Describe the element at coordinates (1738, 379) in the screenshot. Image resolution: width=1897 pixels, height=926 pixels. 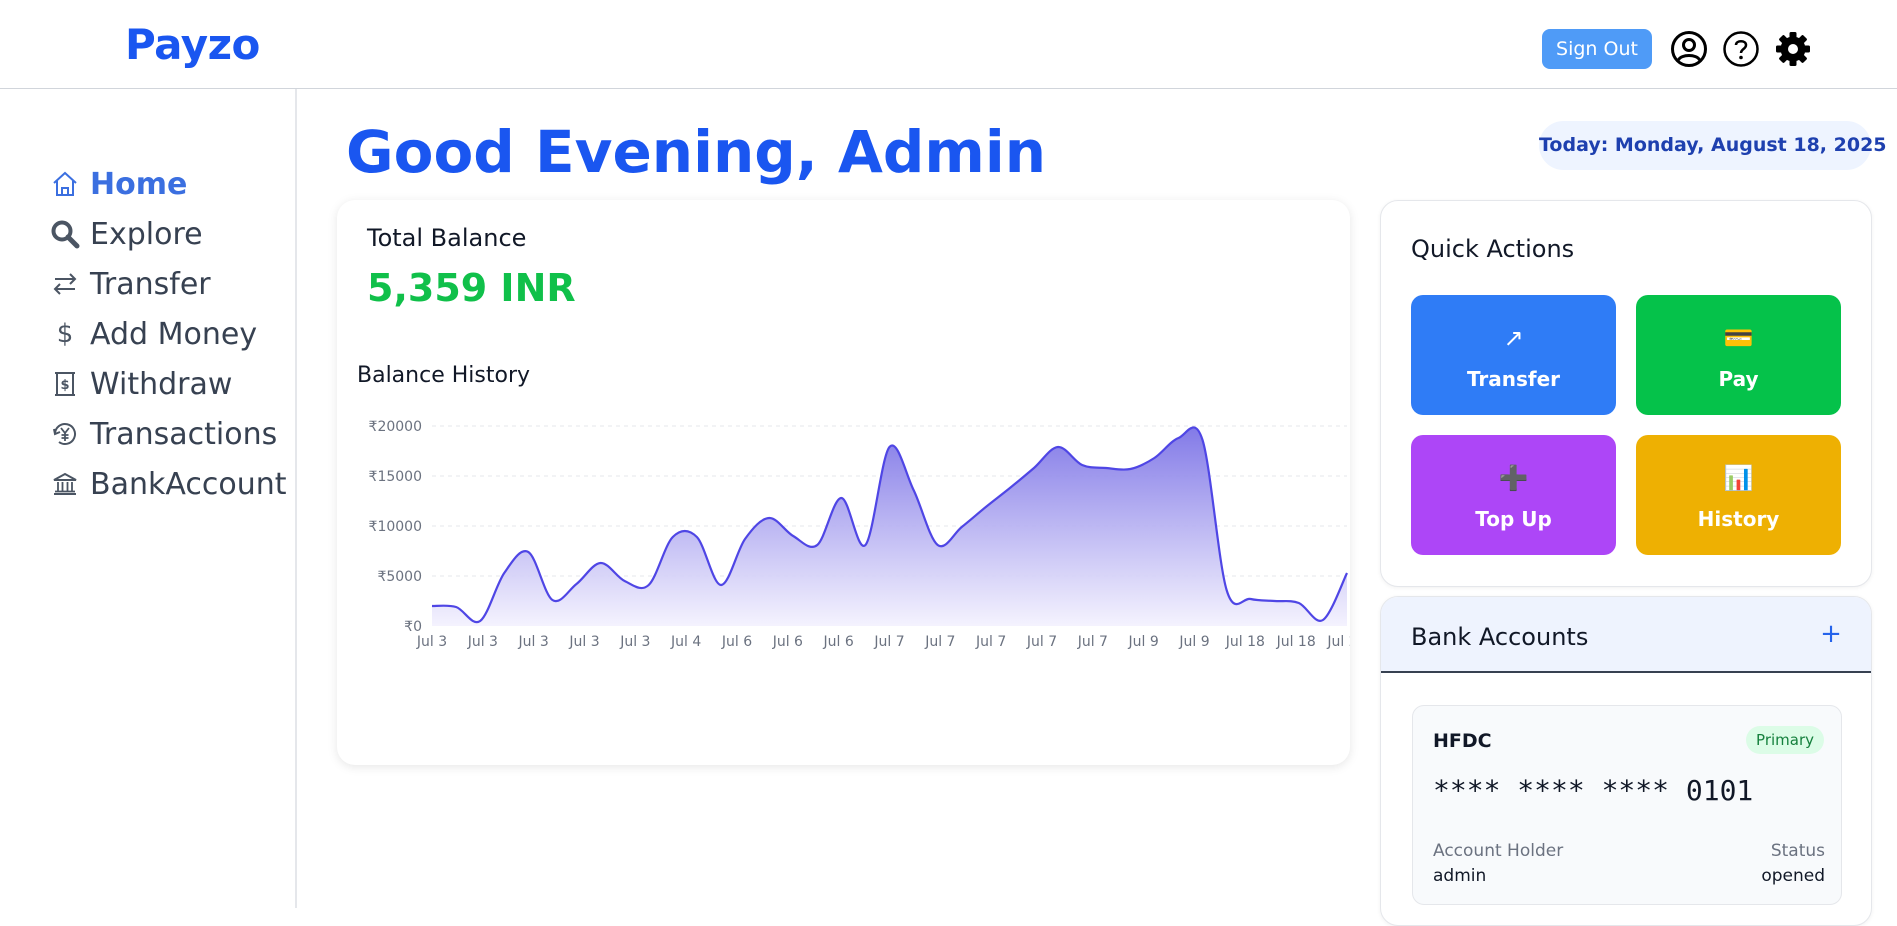
I see `quick-action-label: Pay` at that location.